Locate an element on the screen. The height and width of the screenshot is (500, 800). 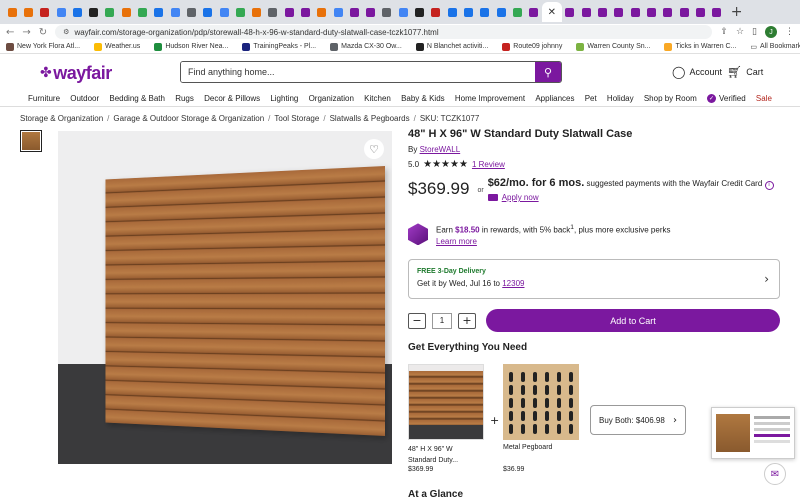
category-home-improvement: Home Improvement is located at coordinates (490, 98).